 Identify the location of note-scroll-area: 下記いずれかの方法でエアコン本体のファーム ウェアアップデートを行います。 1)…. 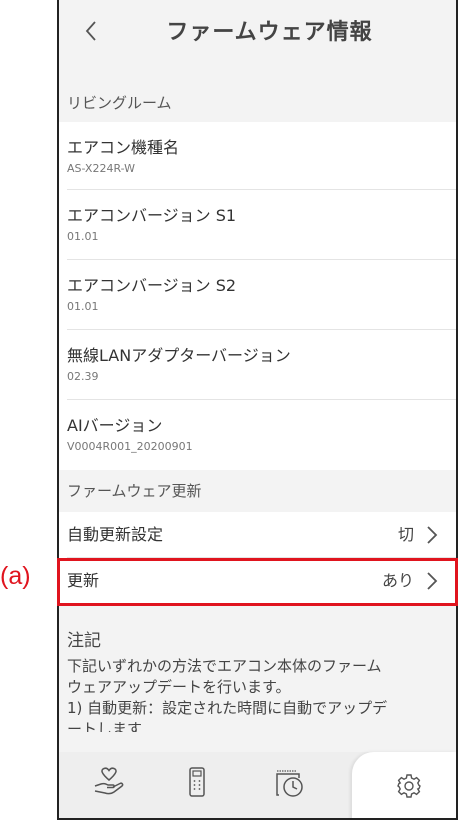
(257, 691).